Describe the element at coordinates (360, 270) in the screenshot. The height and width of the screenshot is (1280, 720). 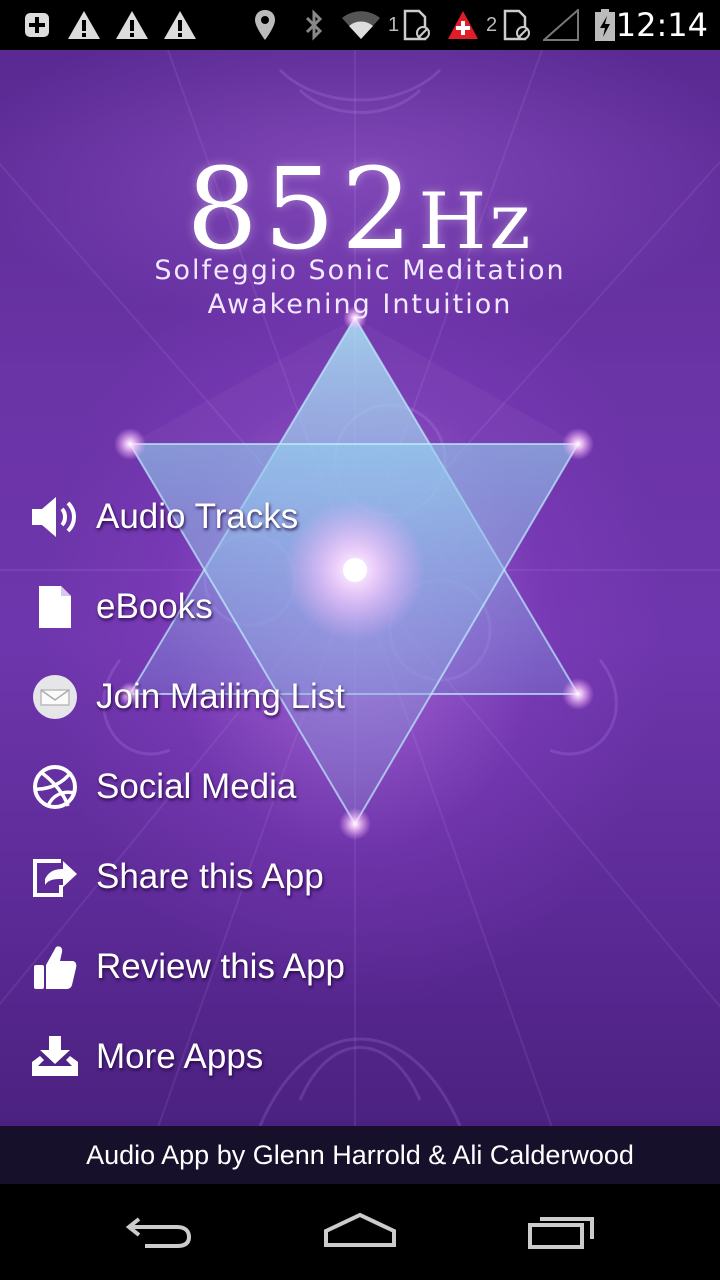
I see `logo-subtitle-1: Solfeggio Sonic Meditation` at that location.